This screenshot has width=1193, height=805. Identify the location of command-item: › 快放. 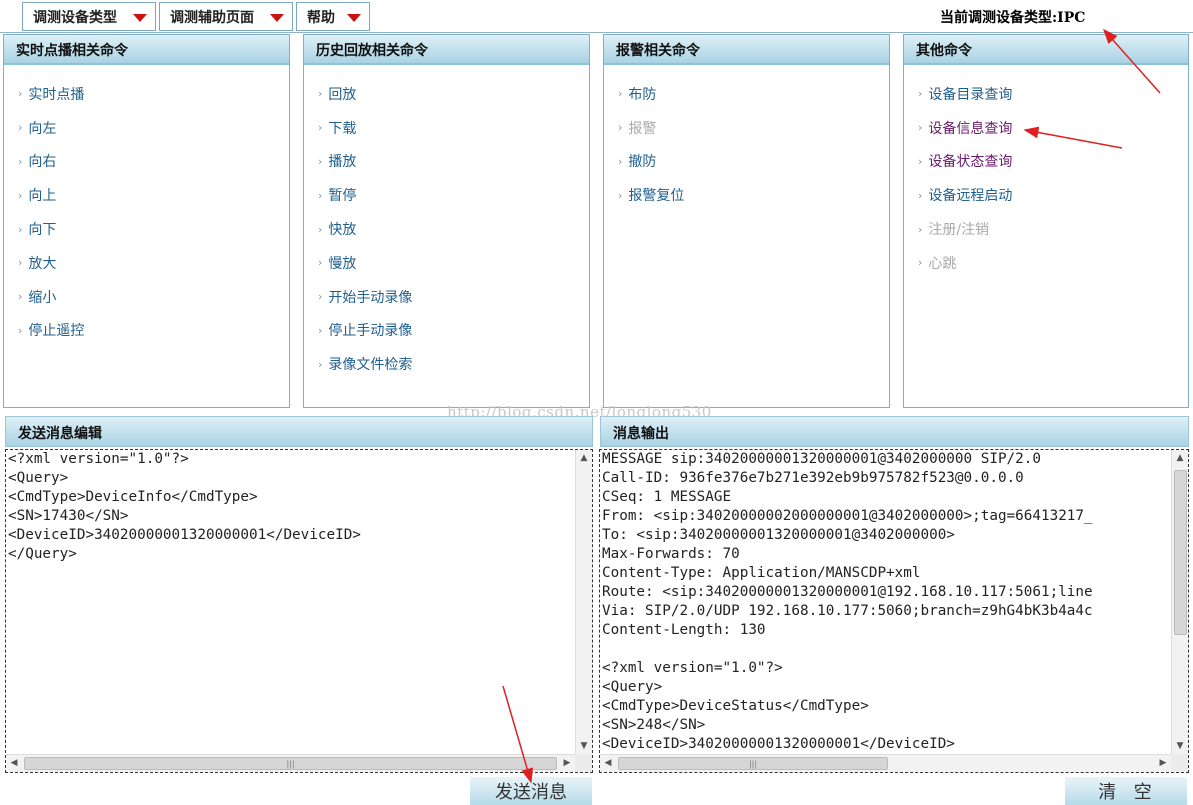
(446, 229).